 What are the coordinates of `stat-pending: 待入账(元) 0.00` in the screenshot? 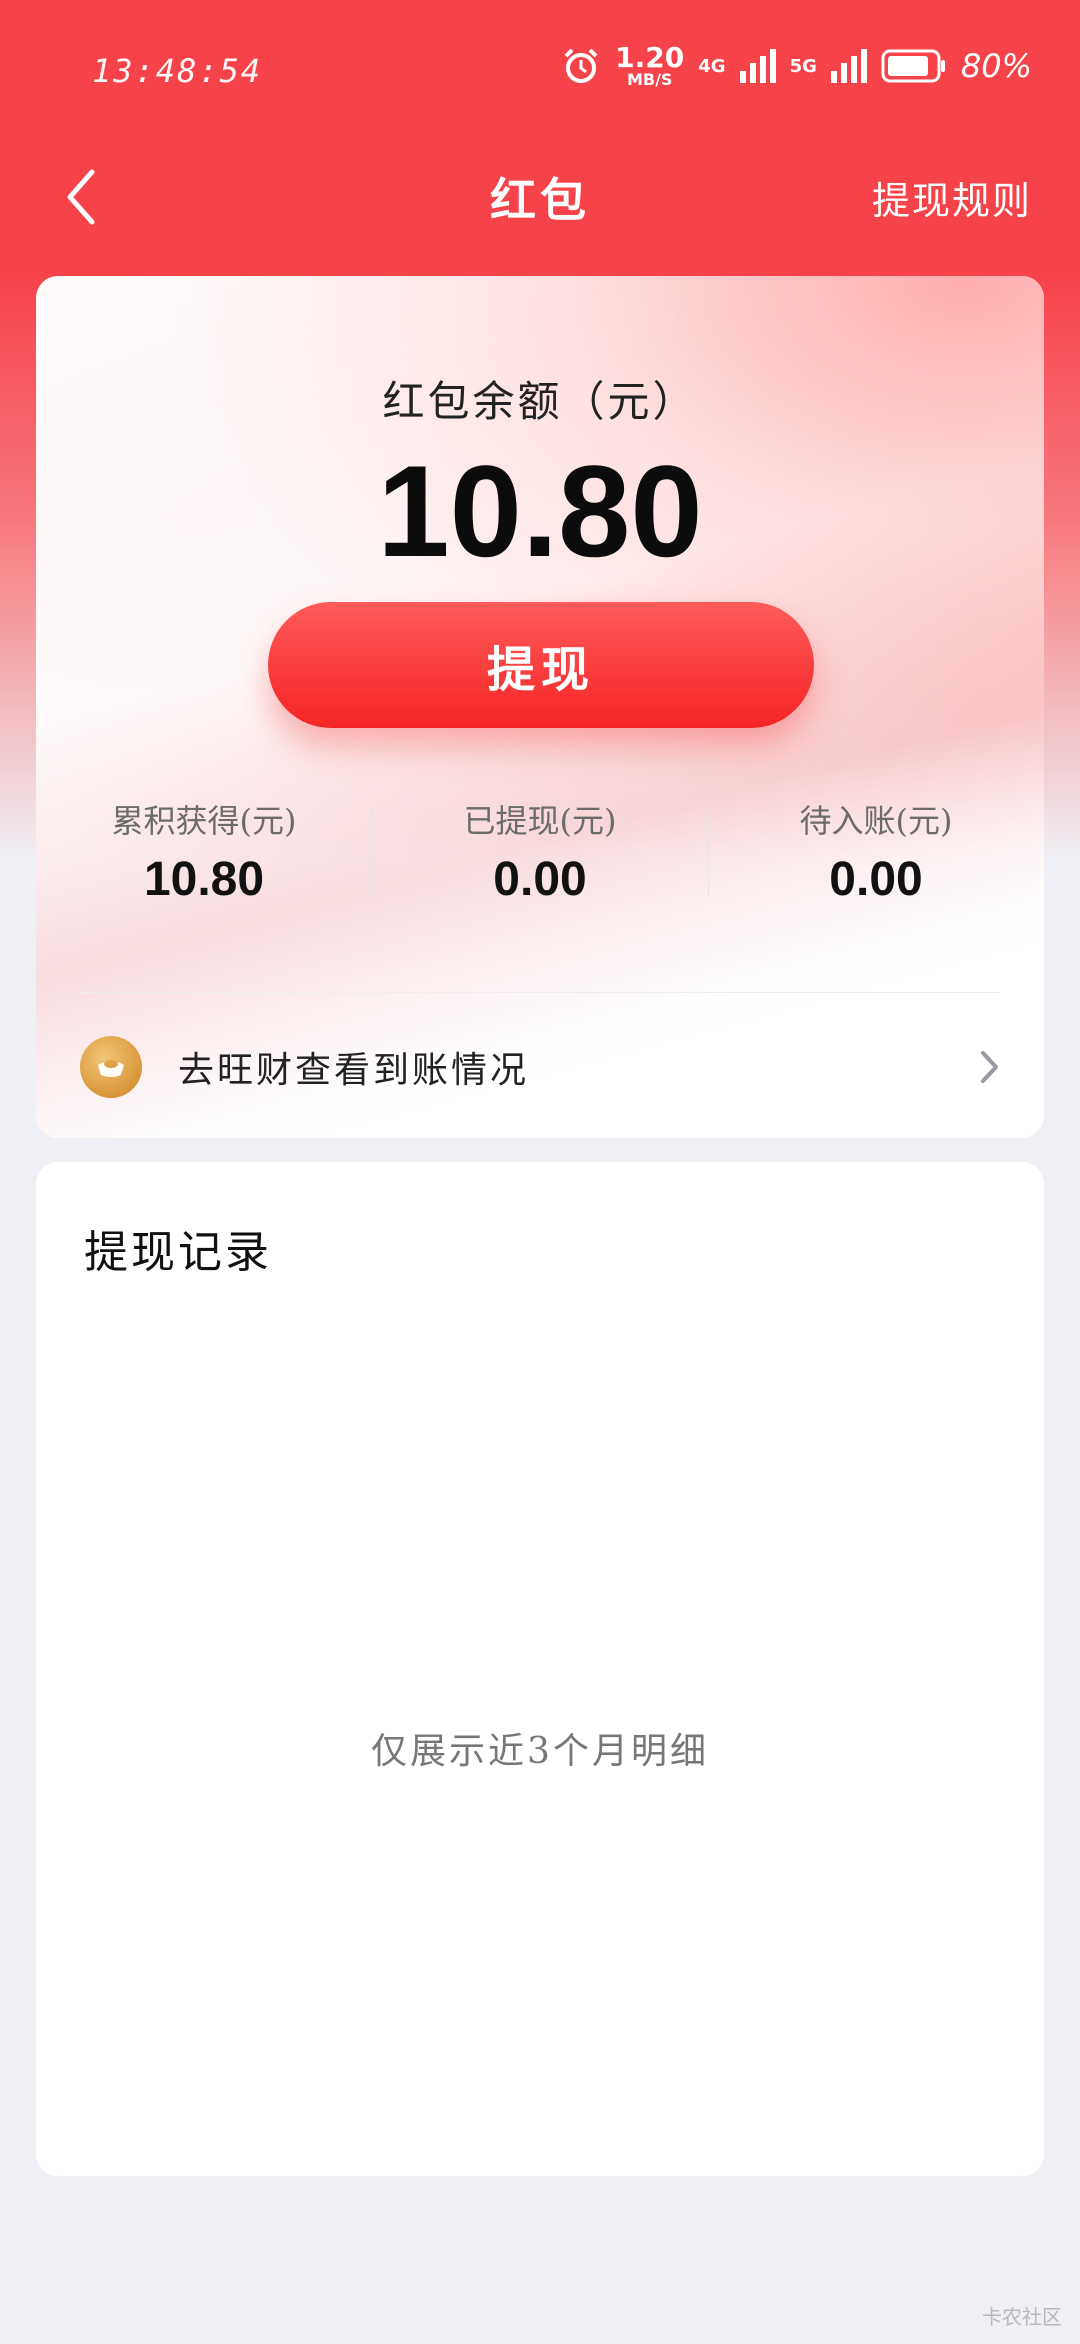 It's located at (876, 851).